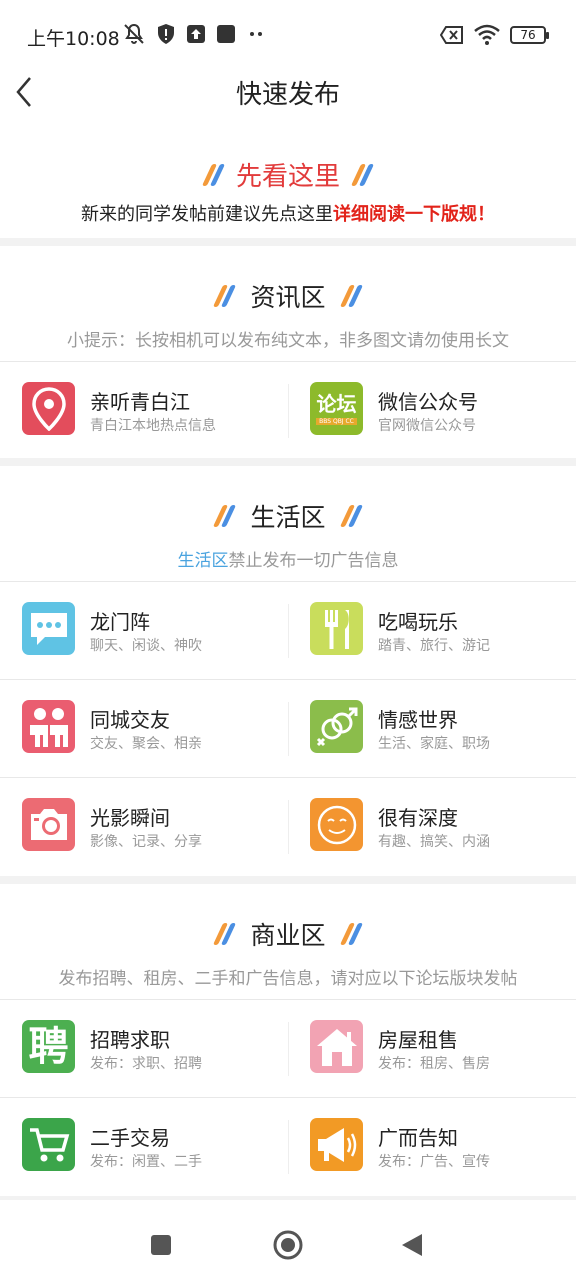 The height and width of the screenshot is (1280, 576). Describe the element at coordinates (146, 1162) in the screenshot. I see `item-desc: 发布：闲置、二手` at that location.